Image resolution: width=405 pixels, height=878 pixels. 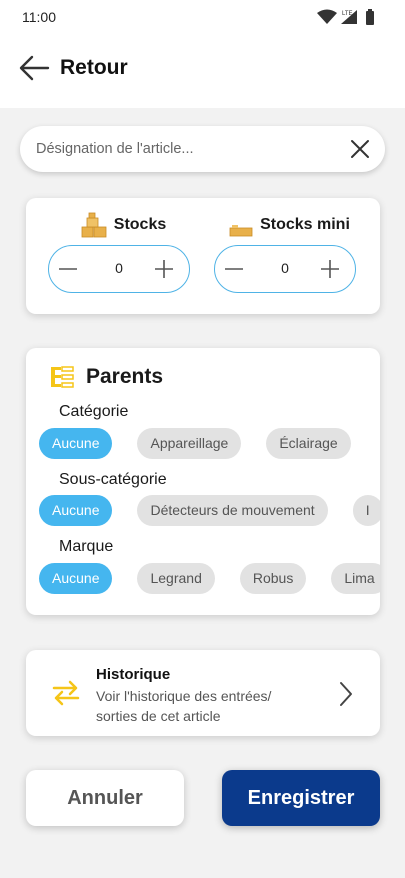 What do you see at coordinates (327, 16) in the screenshot?
I see `wifi-icon` at bounding box center [327, 16].